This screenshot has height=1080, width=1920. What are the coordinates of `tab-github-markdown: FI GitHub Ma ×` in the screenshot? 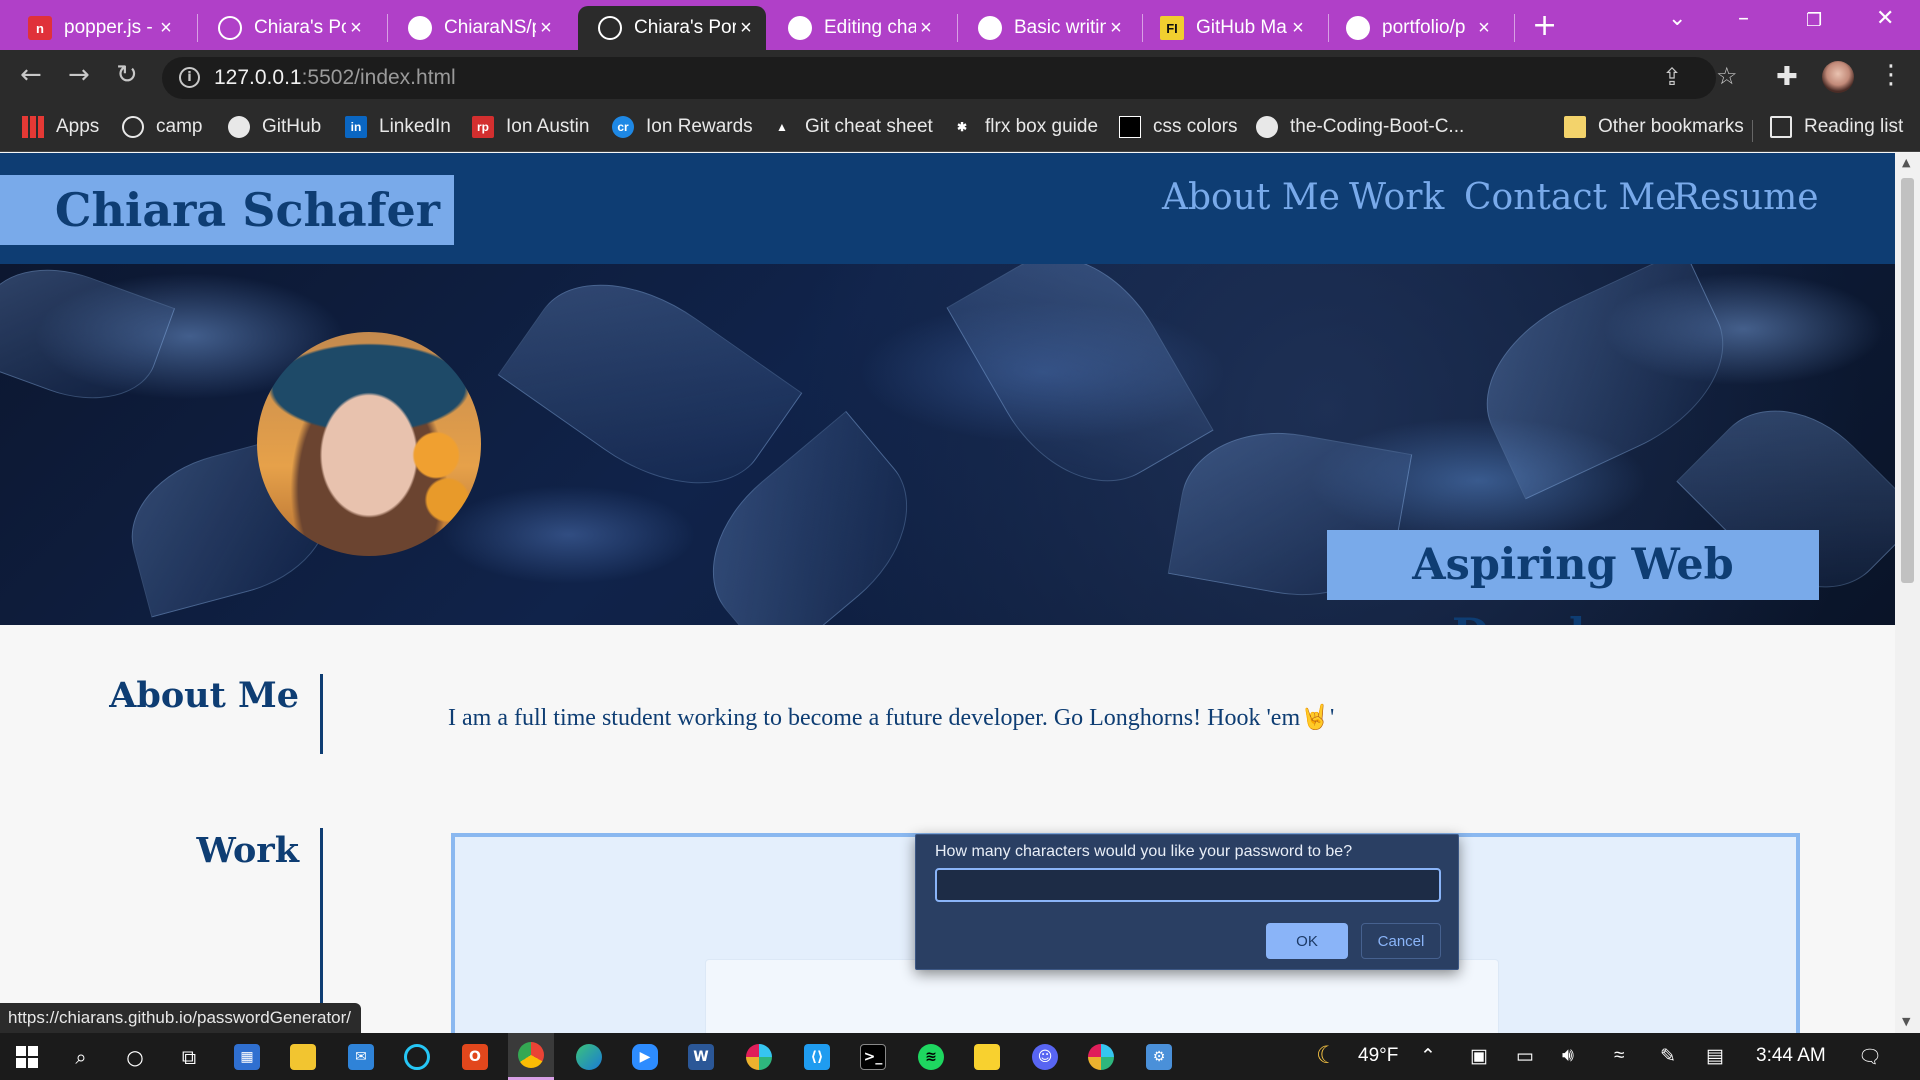 It's located at (1229, 28).